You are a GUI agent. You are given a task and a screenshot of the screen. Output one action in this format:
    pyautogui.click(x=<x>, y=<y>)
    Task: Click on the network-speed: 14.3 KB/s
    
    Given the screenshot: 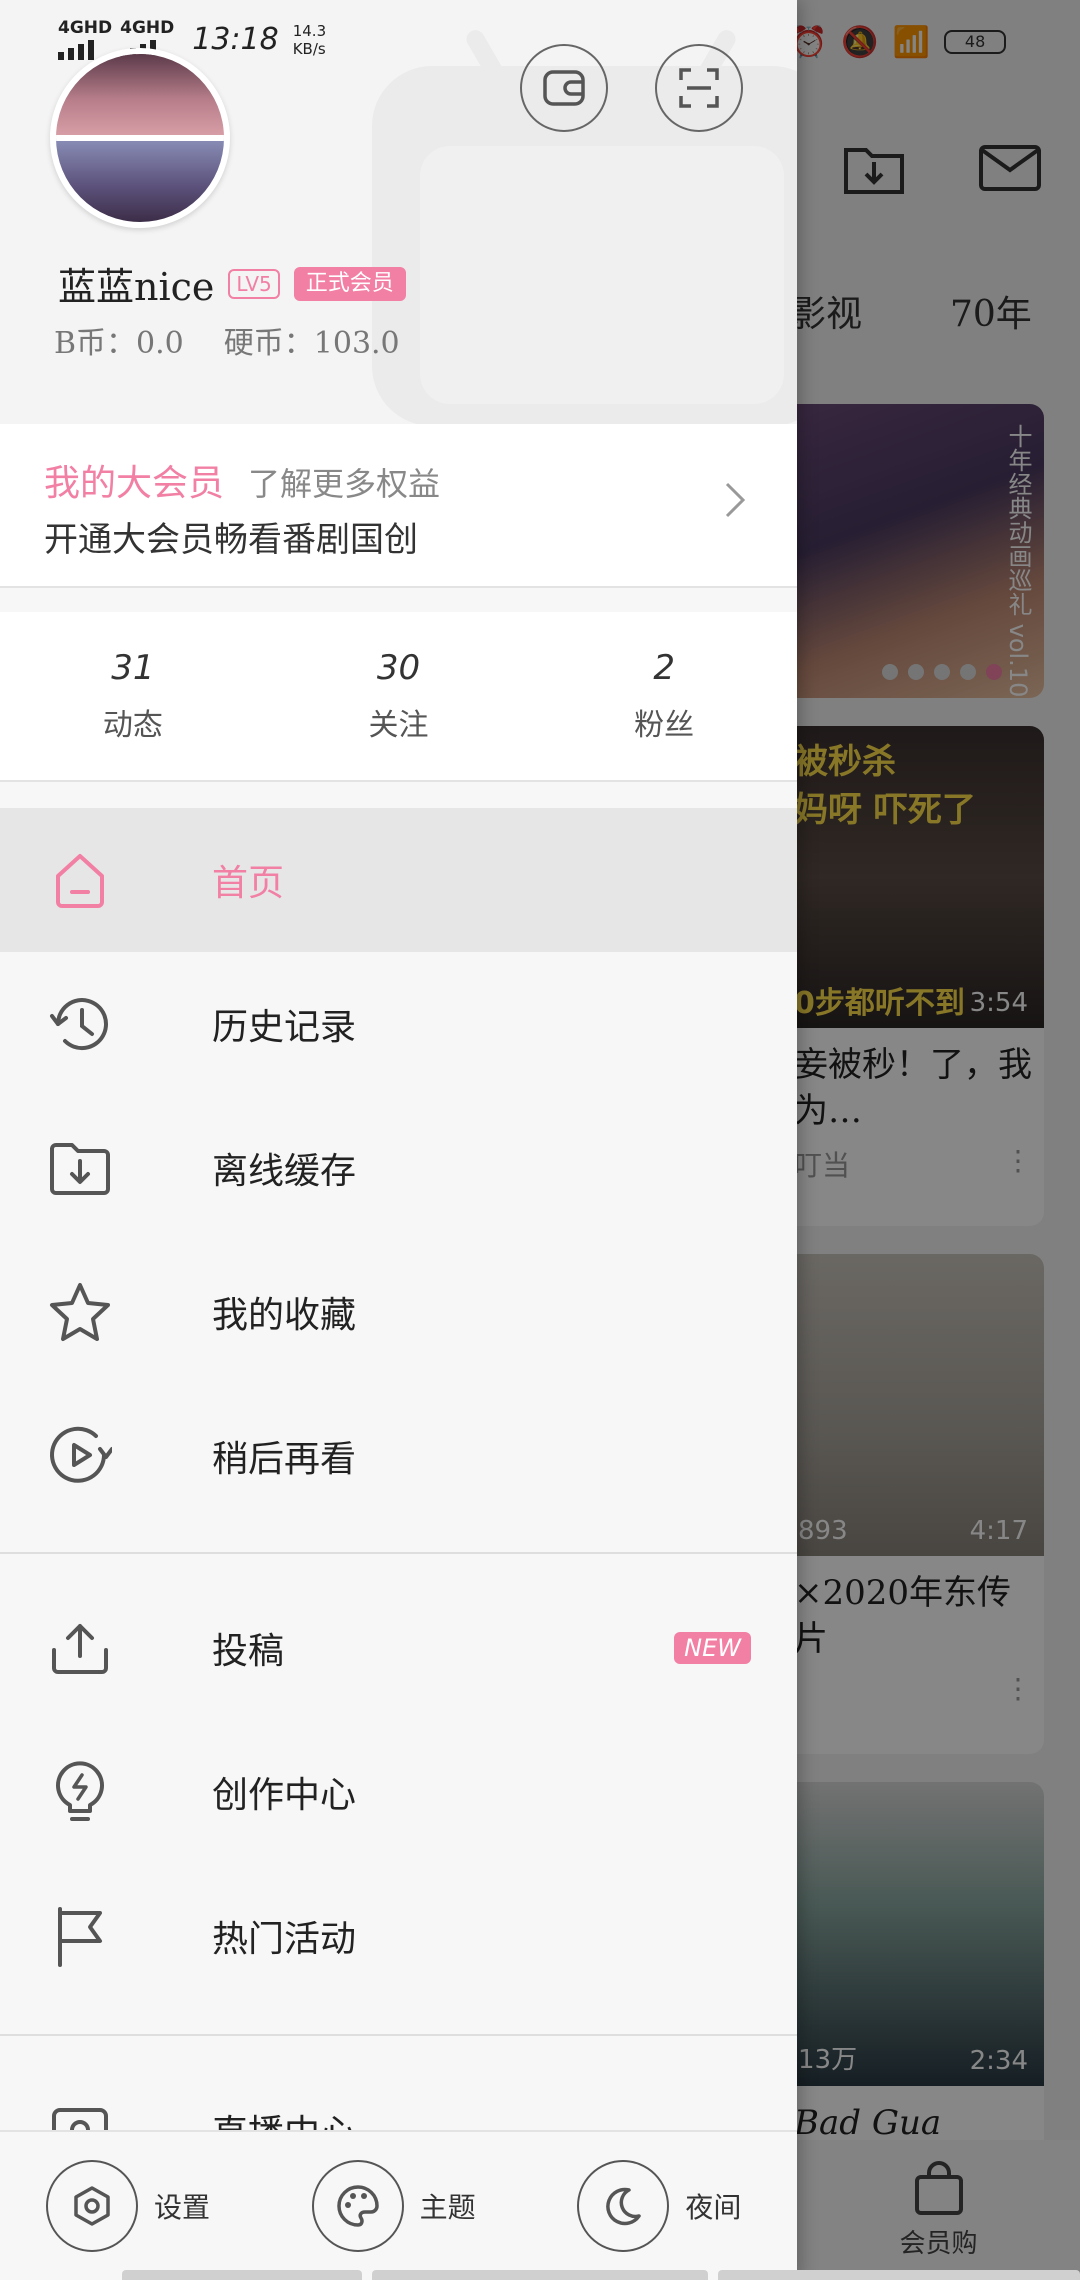 What is the action you would take?
    pyautogui.click(x=309, y=40)
    